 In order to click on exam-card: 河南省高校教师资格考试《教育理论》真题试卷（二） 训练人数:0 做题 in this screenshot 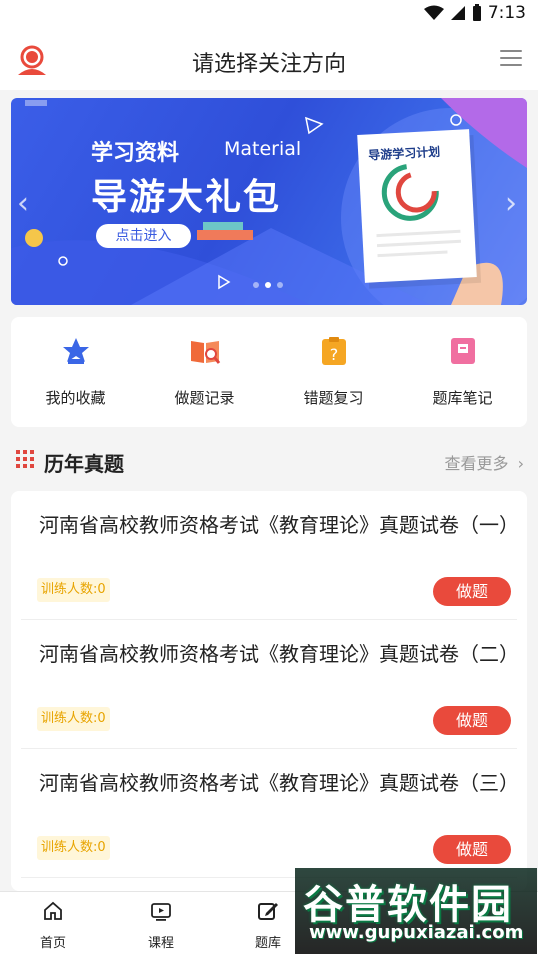, I will do `click(270, 684)`.